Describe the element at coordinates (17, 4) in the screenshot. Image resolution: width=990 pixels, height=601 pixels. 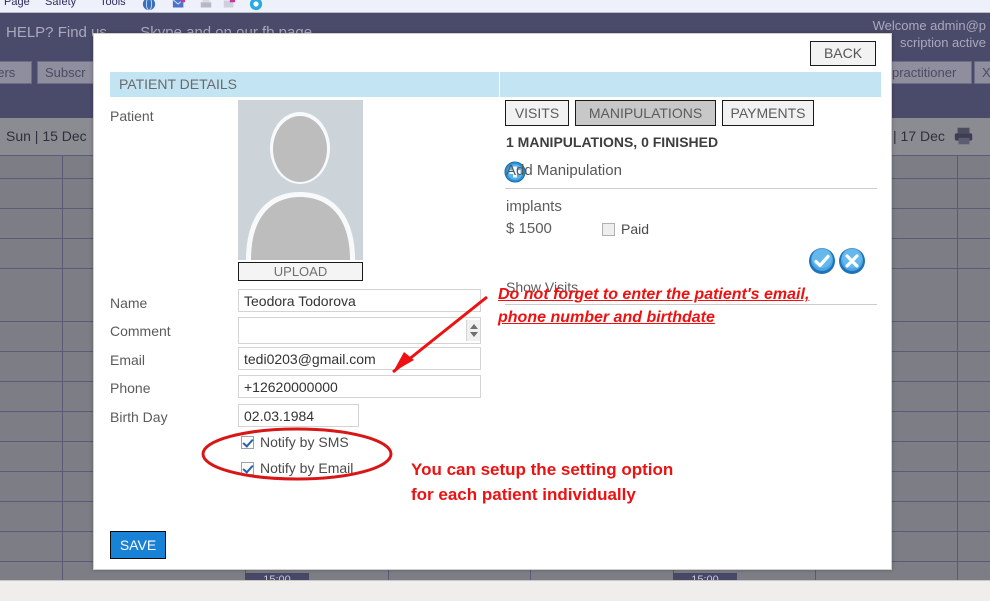
I see `browser-menu-page: Page` at that location.